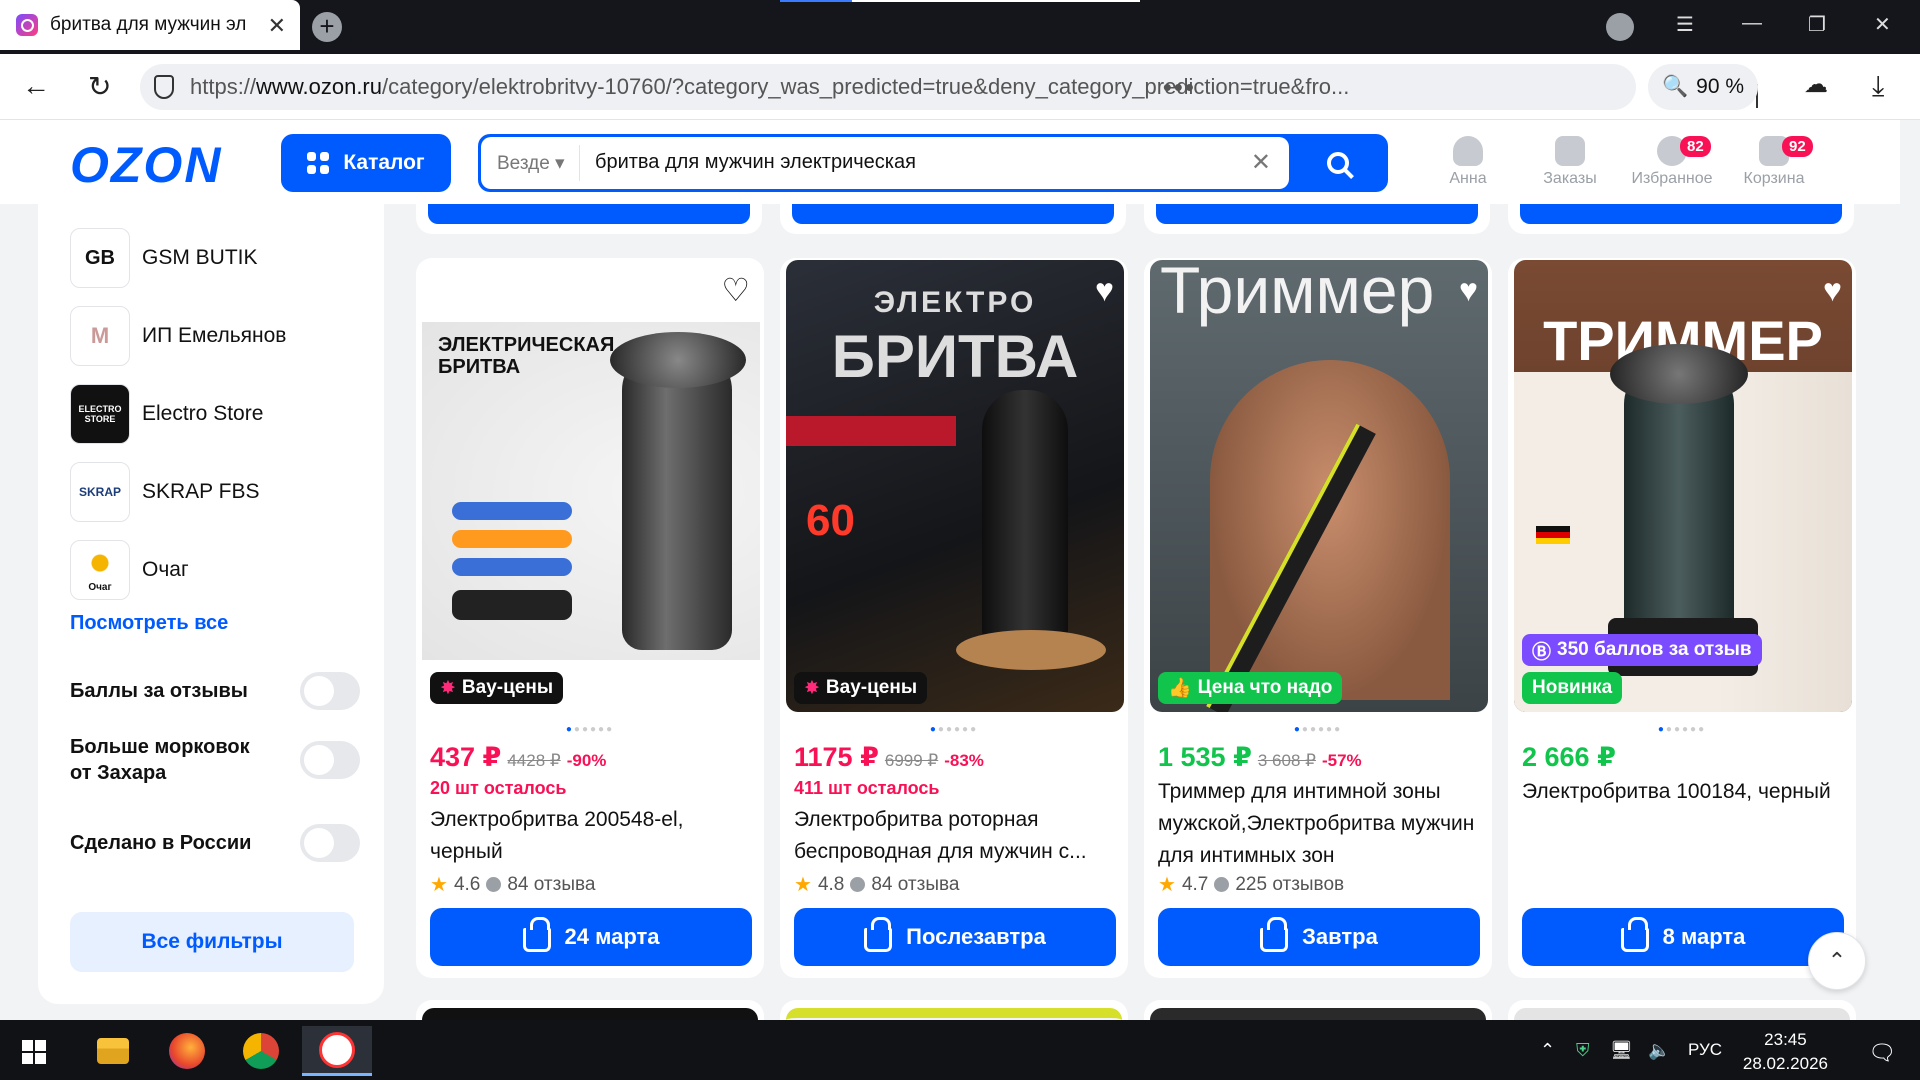 Image resolution: width=1920 pixels, height=1080 pixels. Describe the element at coordinates (1569, 757) in the screenshot. I see `price-row: 2 666 ₽` at that location.